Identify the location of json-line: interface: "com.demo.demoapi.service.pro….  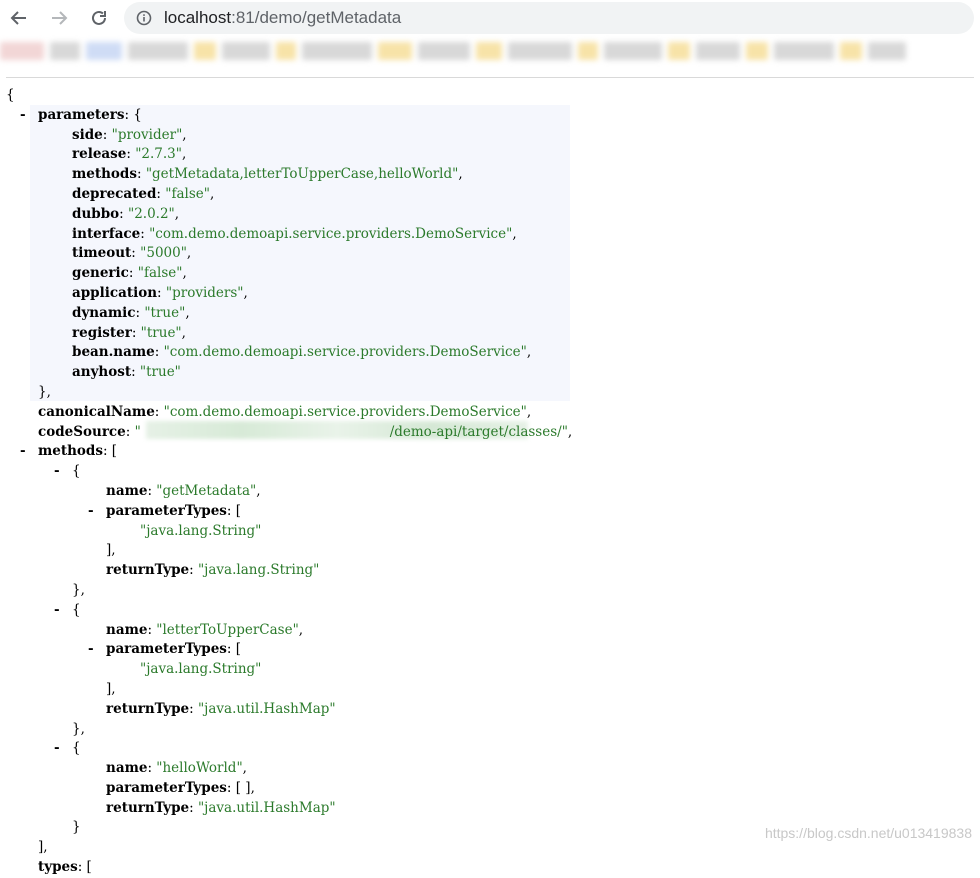
(491, 235).